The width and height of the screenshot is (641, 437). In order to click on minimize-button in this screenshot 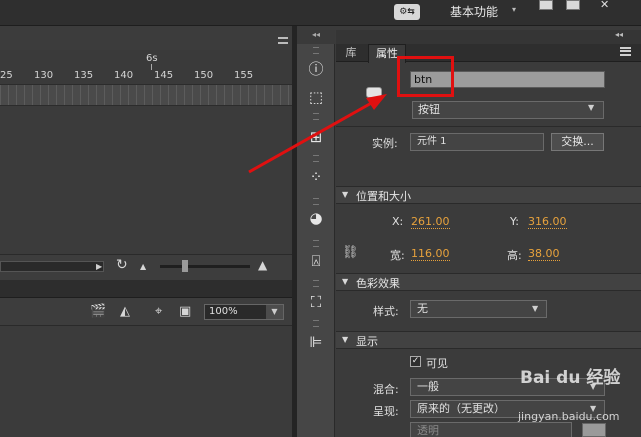, I will do `click(546, 5)`.